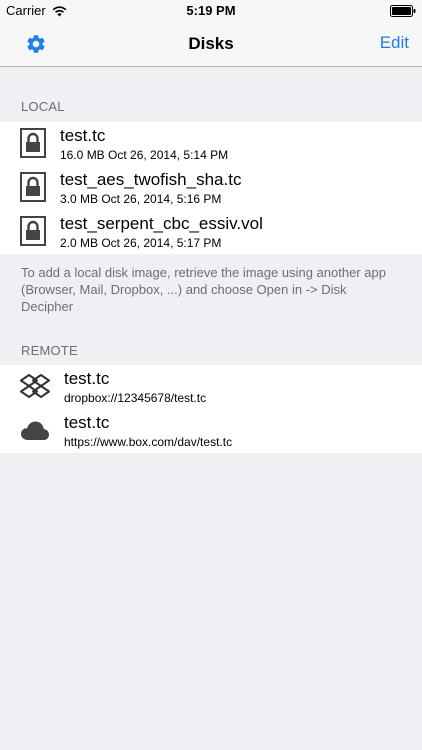  I want to click on disk-name: test_serpent_cbc_essiv.vol, so click(161, 223).